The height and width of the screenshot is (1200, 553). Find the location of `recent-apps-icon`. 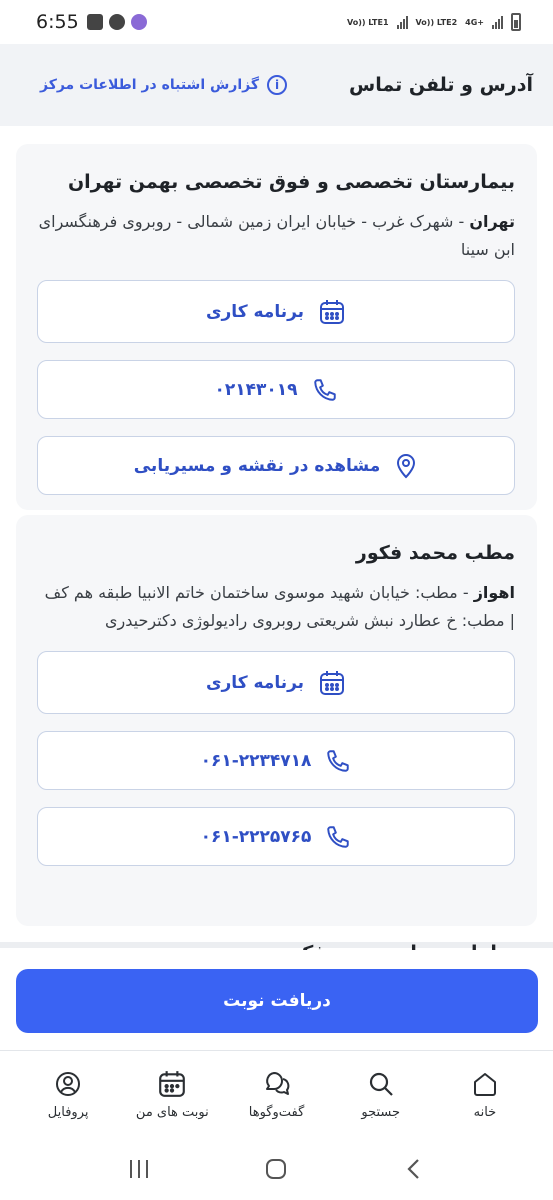

recent-apps-icon is located at coordinates (138, 1168).